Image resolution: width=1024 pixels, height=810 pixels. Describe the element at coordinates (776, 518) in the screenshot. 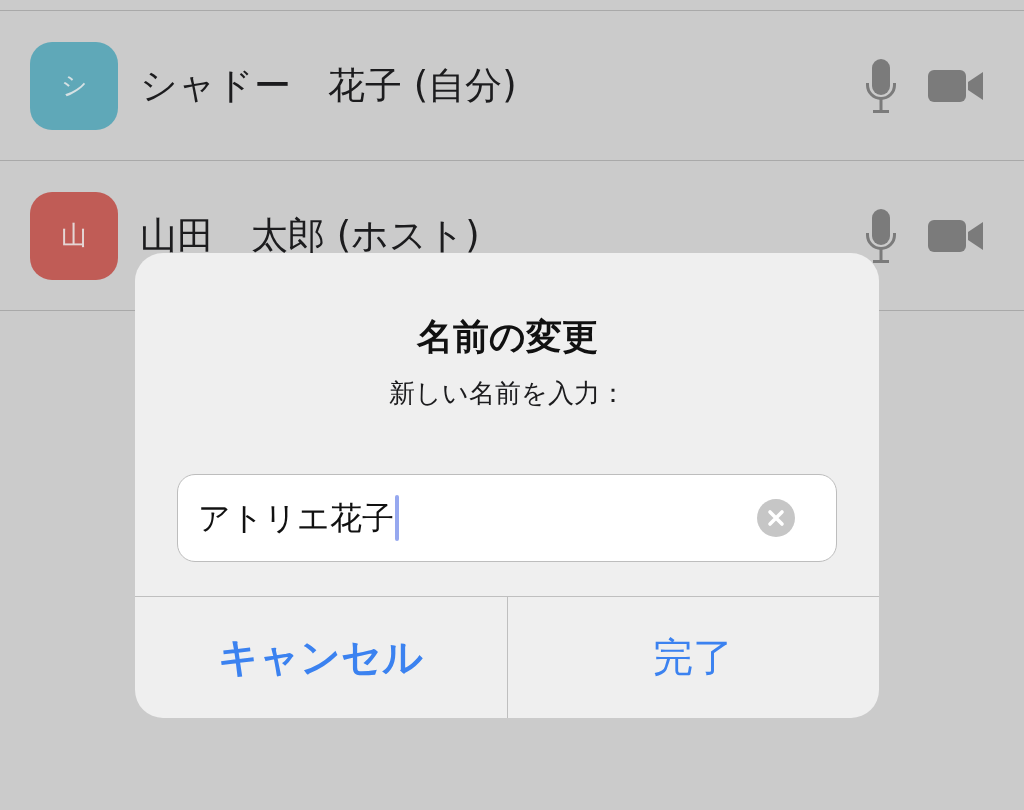

I see `clear-icon` at that location.